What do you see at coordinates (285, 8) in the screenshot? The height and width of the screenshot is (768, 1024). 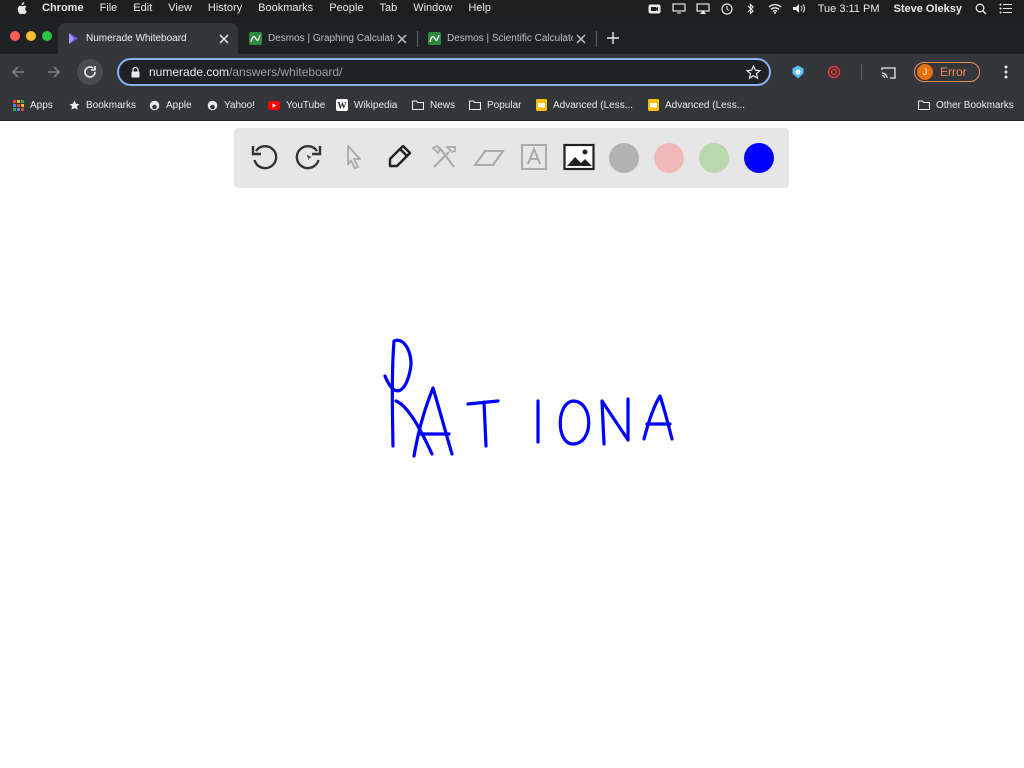 I see `menu-bookmarks: Bookmarks` at bounding box center [285, 8].